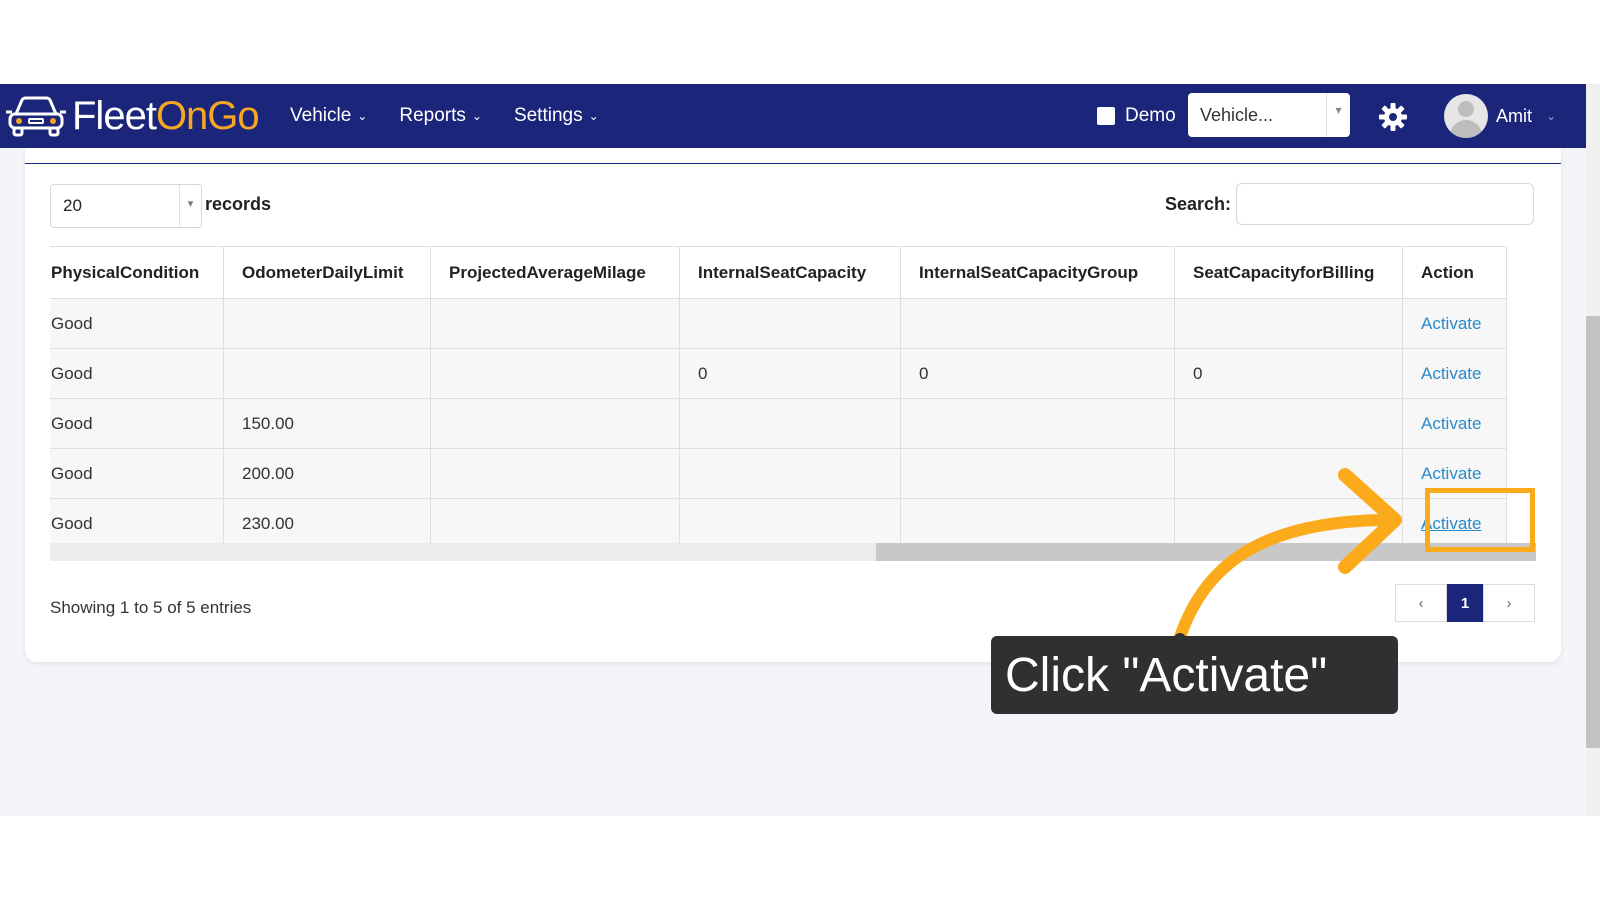 Image resolution: width=1600 pixels, height=900 pixels. I want to click on table-cell: 150.00, so click(327, 423).